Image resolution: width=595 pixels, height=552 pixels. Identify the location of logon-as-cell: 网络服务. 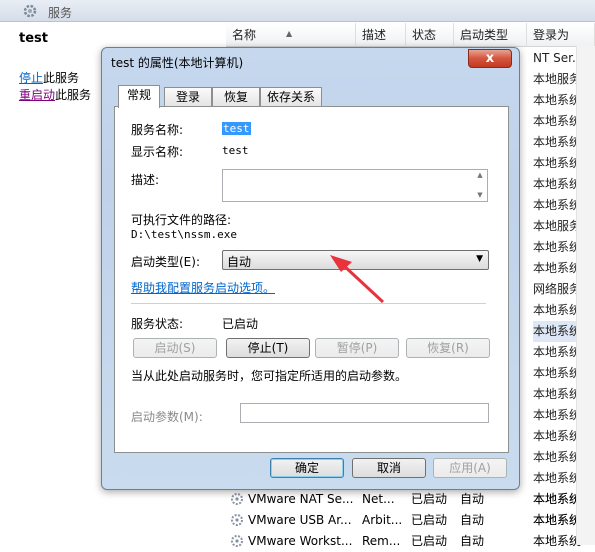
(557, 289).